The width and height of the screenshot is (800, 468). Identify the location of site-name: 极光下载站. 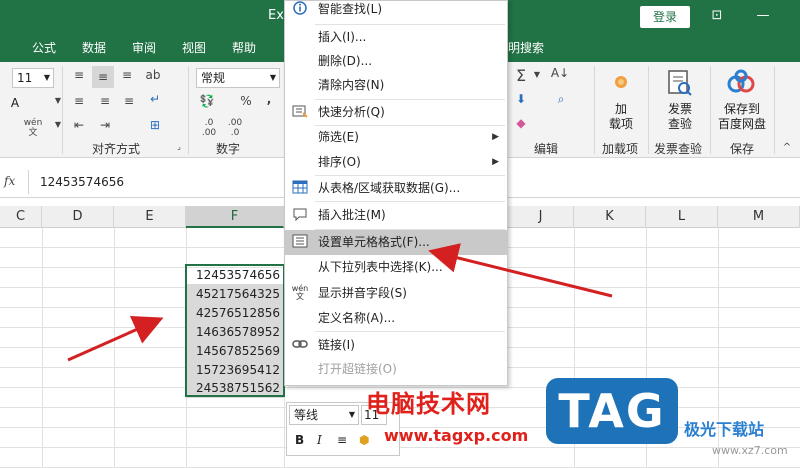
(724, 429).